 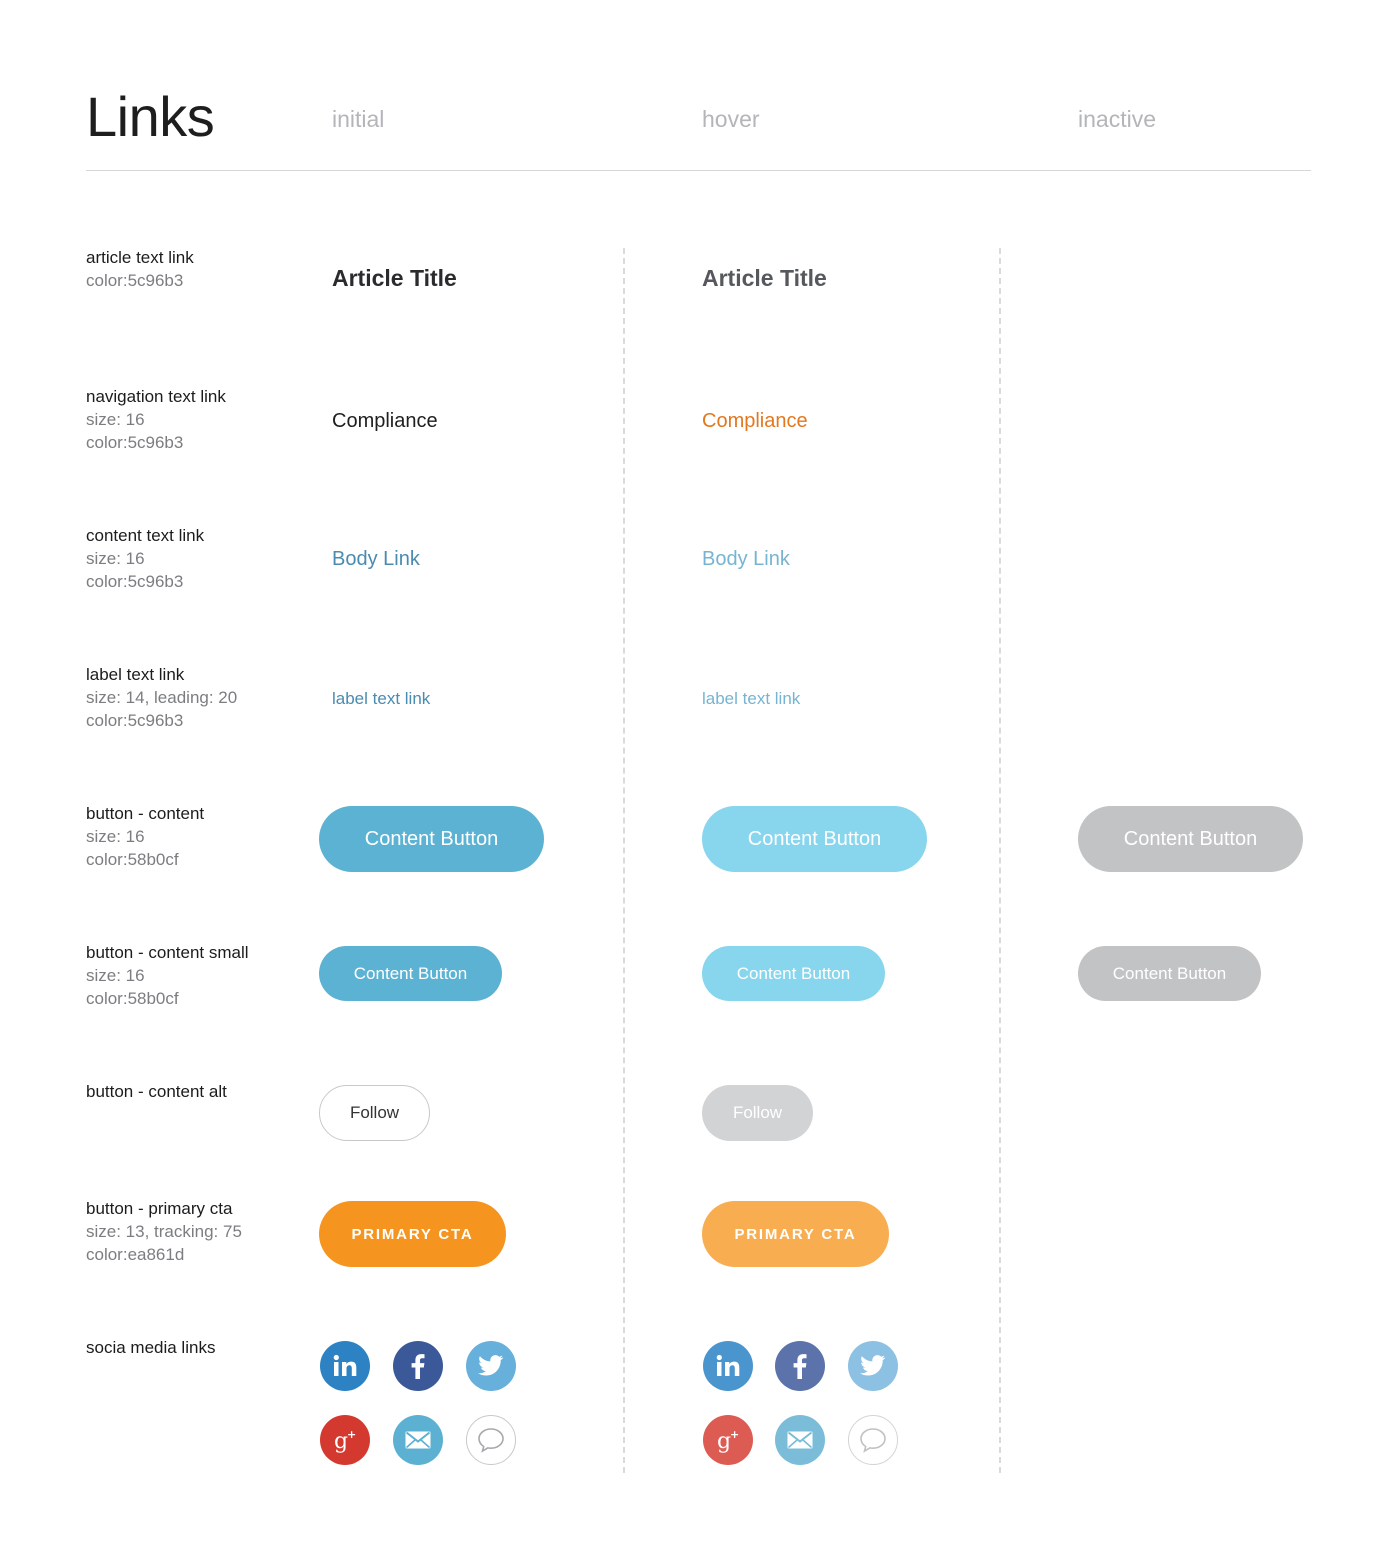 What do you see at coordinates (1117, 119) in the screenshot?
I see `column-heading-inactive: inactive` at bounding box center [1117, 119].